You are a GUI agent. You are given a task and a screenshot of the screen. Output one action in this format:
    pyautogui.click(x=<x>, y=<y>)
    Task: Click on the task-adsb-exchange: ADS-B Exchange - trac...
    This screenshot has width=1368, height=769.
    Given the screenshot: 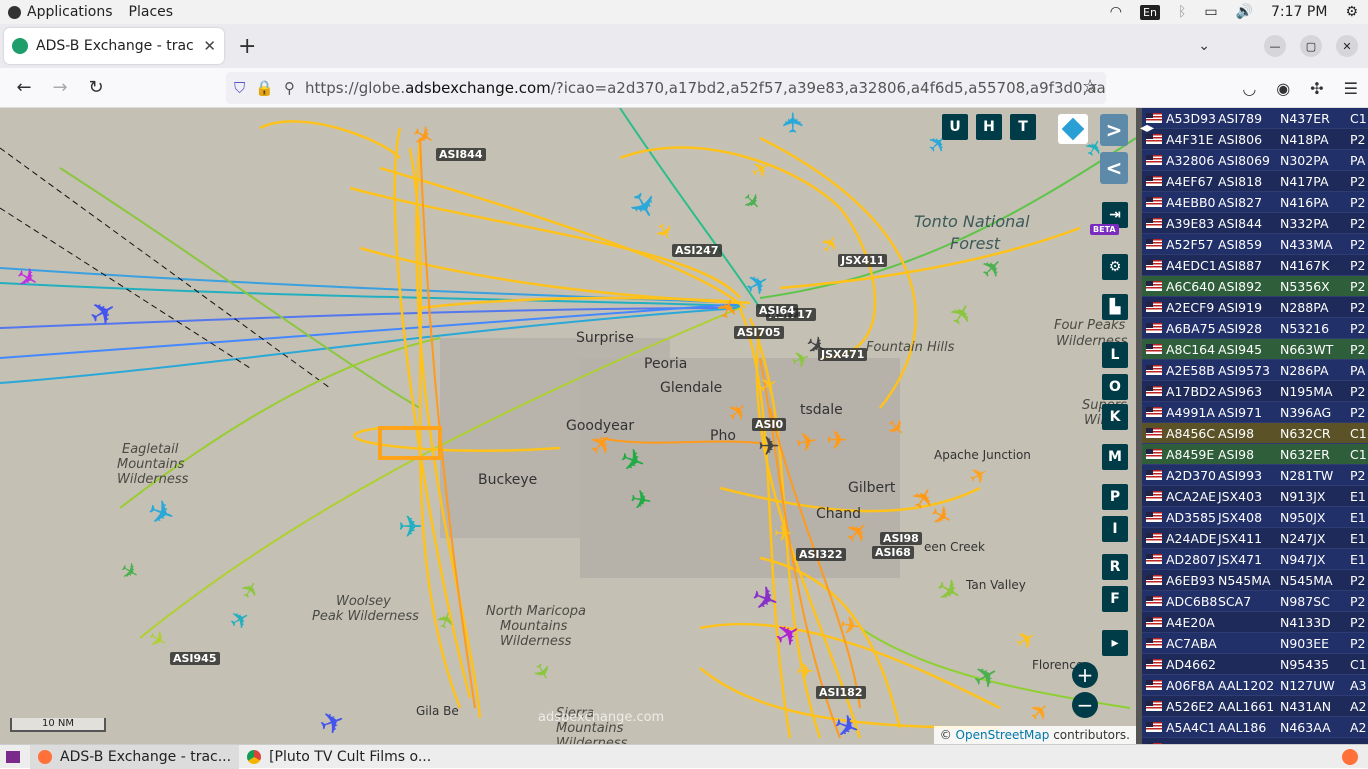 What is the action you would take?
    pyautogui.click(x=135, y=756)
    